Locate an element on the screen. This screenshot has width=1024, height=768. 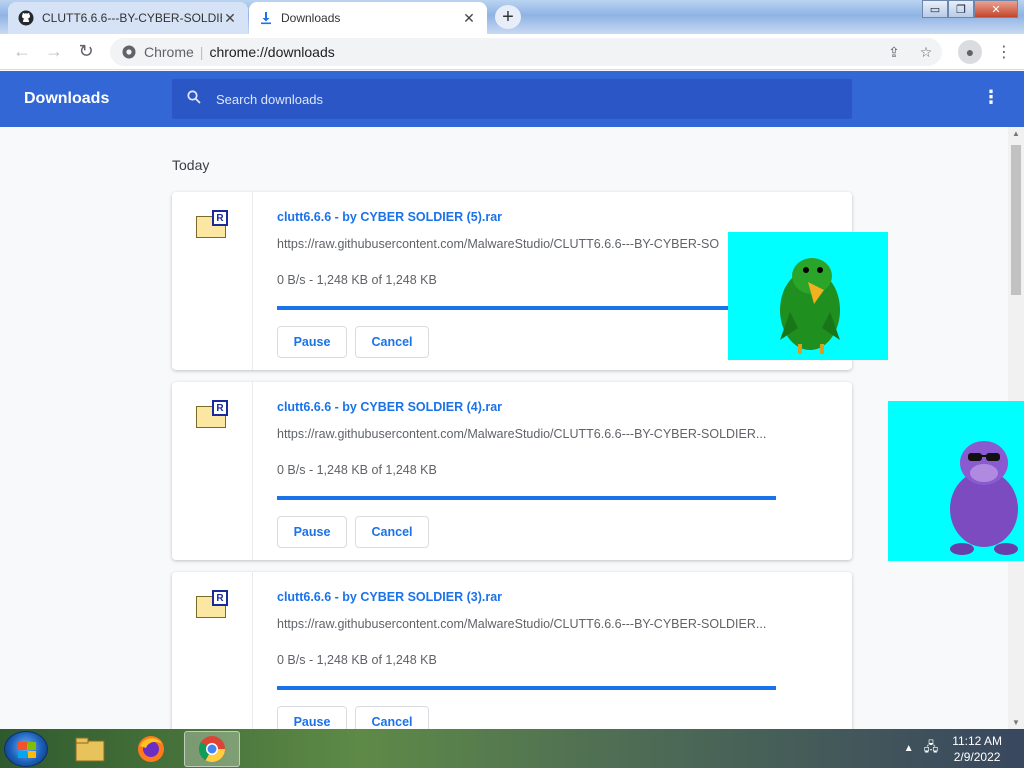
address-bar: Chrome | chrome://downloads ⇪ ☆ is located at coordinates (526, 52).